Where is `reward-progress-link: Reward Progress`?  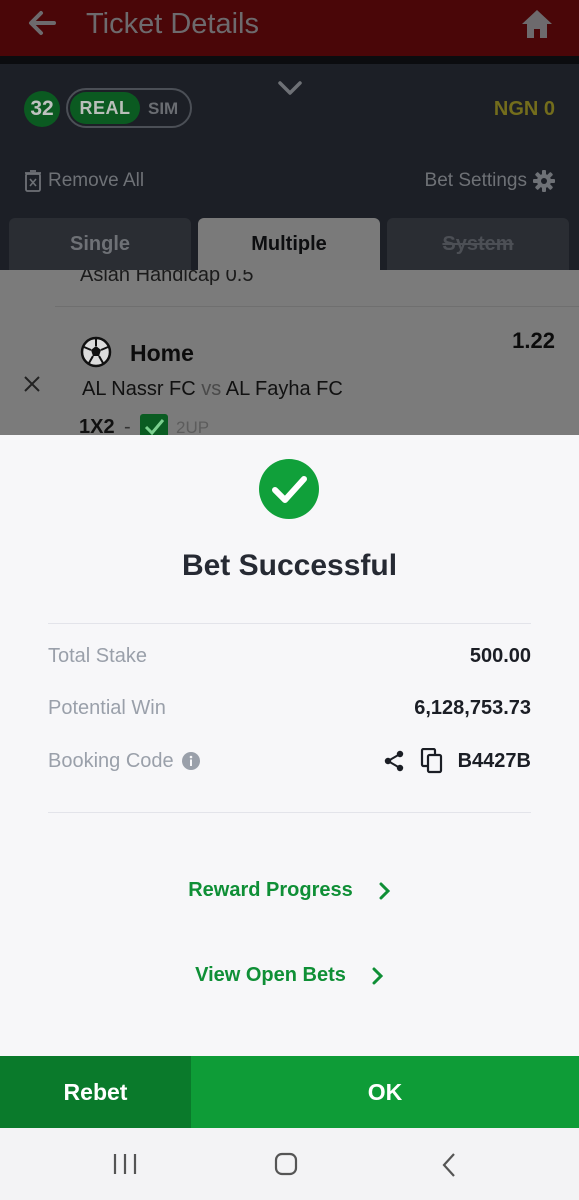
reward-progress-link: Reward Progress is located at coordinates (289, 890).